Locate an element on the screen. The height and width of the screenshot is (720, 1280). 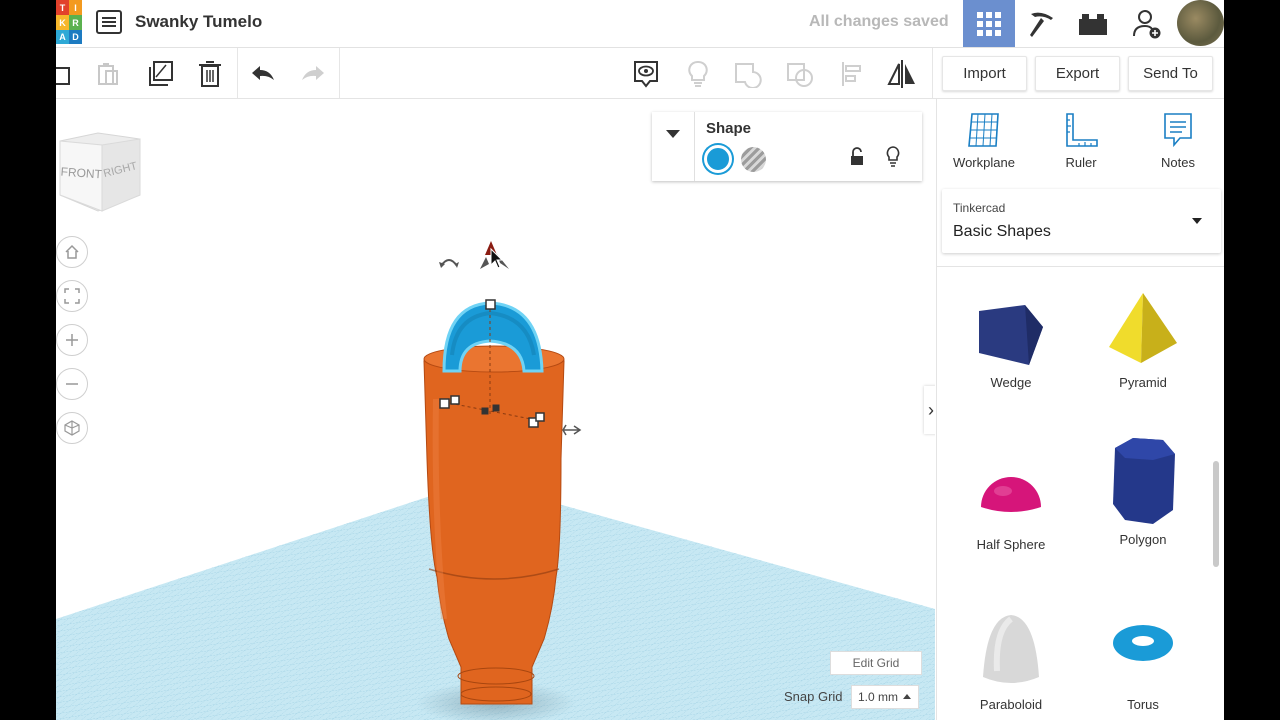
add-user-icon is located at coordinates (1147, 23).